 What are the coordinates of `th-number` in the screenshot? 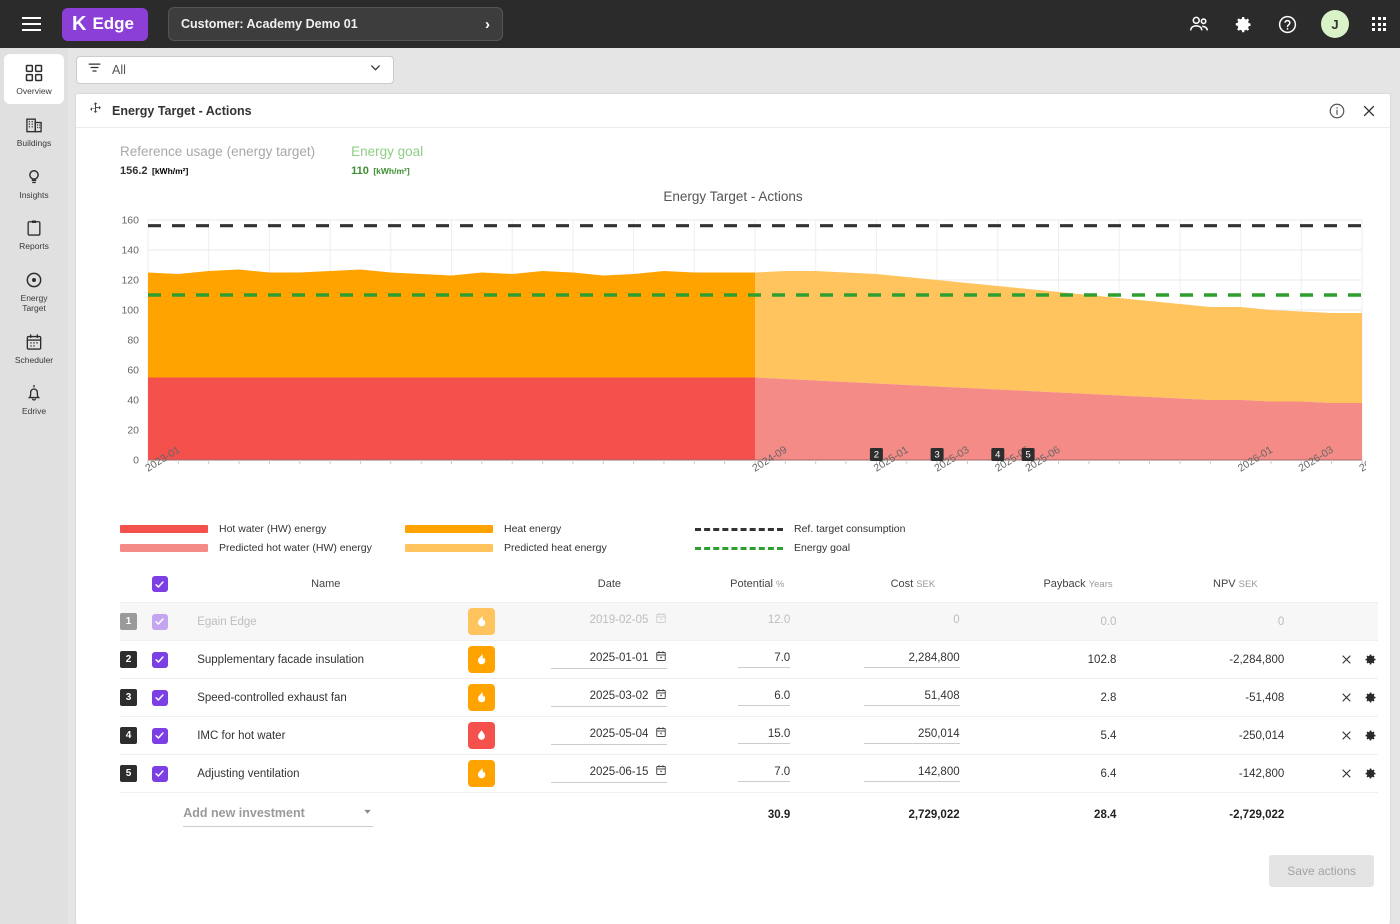 It's located at (136, 589).